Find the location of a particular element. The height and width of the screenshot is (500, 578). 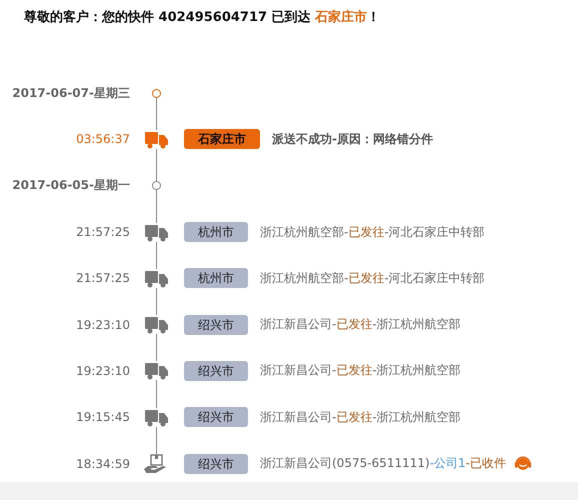

event-description: 浙江新昌公司(0575-6511111)-公司1-已收件 is located at coordinates (383, 463).